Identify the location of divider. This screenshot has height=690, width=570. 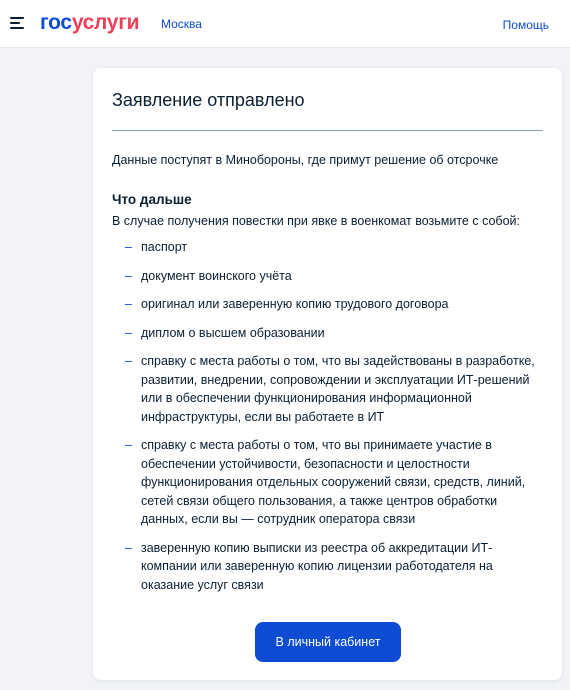
(327, 130).